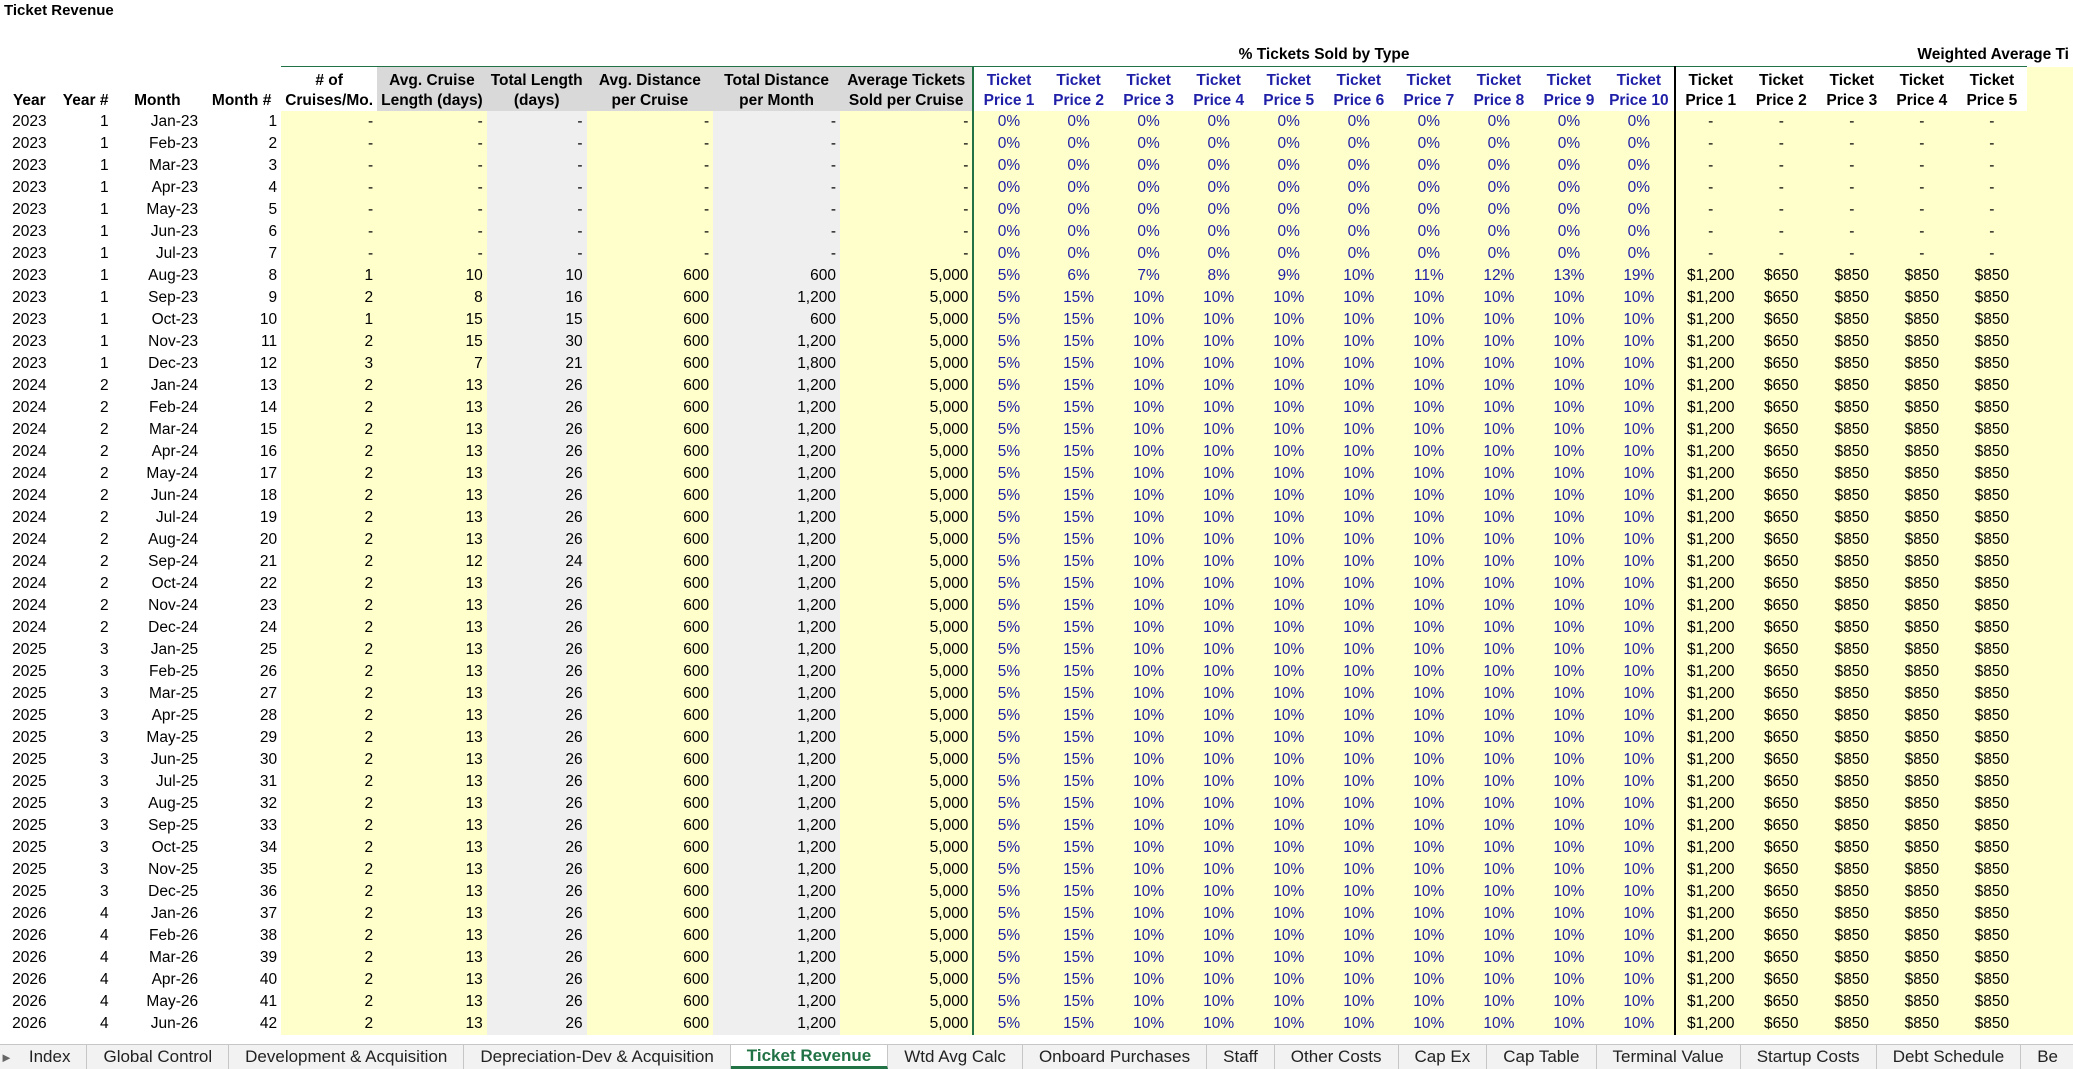 The image size is (2073, 1069). Describe the element at coordinates (1358, 210) in the screenshot. I see `cell-ticket-pct-6: 0%` at that location.